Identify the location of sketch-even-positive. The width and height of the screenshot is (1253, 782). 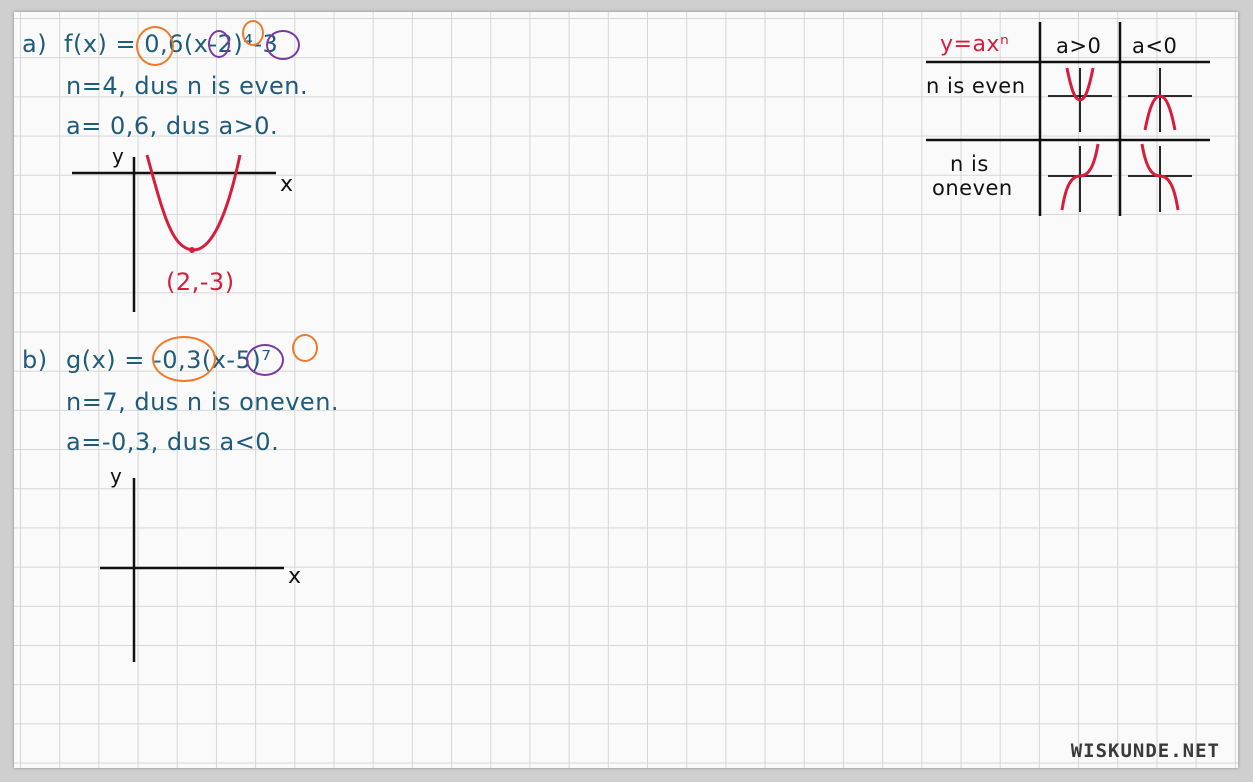
(1080, 99).